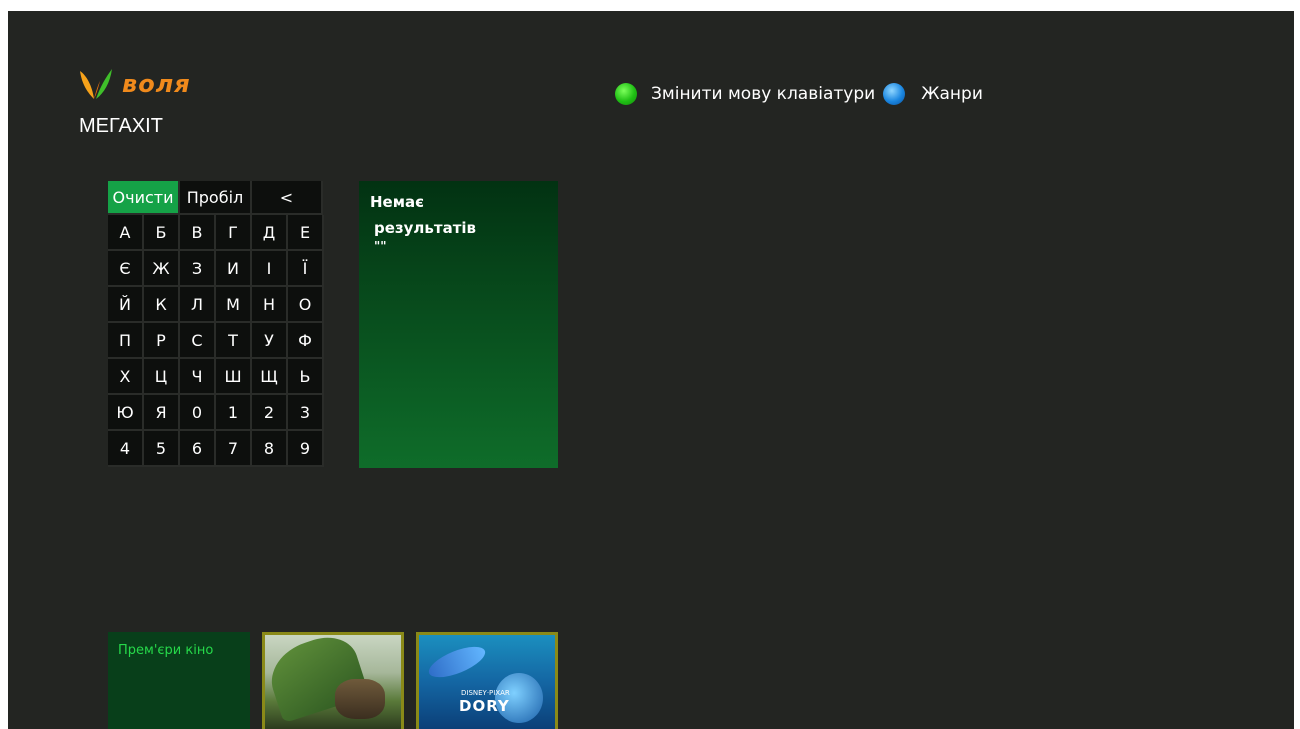  Describe the element at coordinates (126, 449) in the screenshot. I see `keyboard-key: 4` at that location.